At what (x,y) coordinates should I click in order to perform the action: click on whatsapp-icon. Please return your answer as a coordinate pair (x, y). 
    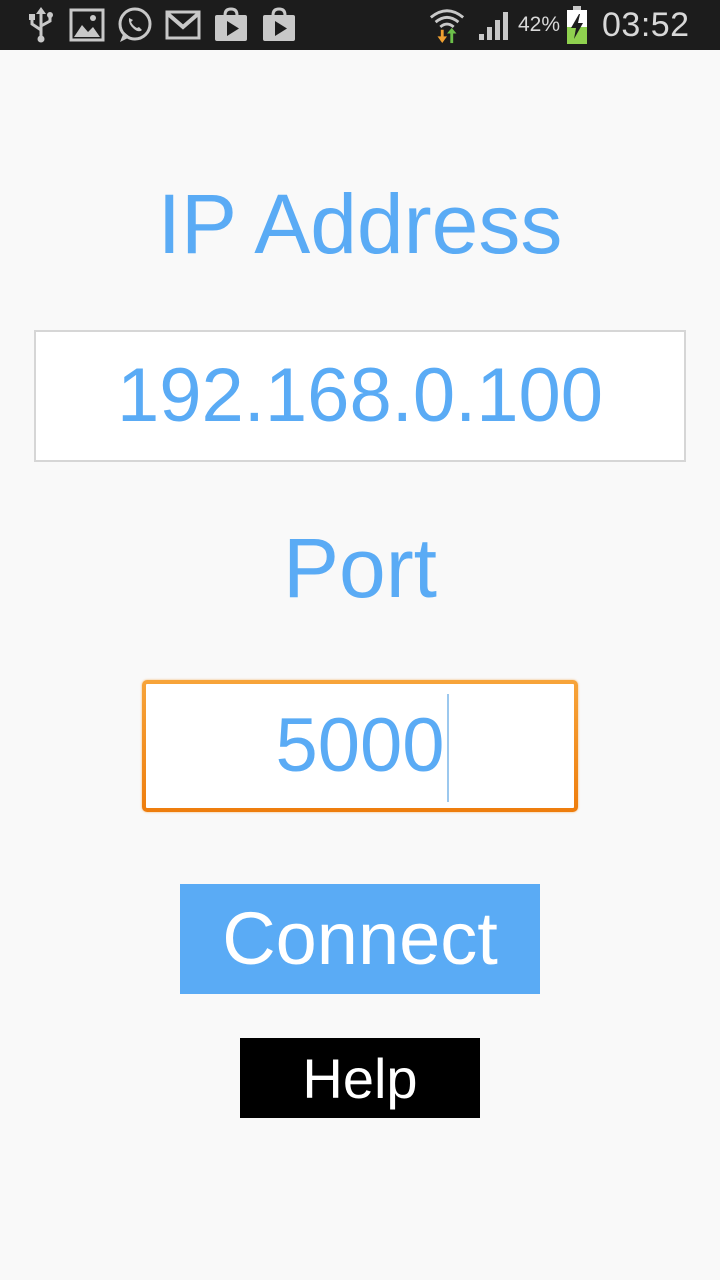
    Looking at the image, I should click on (135, 25).